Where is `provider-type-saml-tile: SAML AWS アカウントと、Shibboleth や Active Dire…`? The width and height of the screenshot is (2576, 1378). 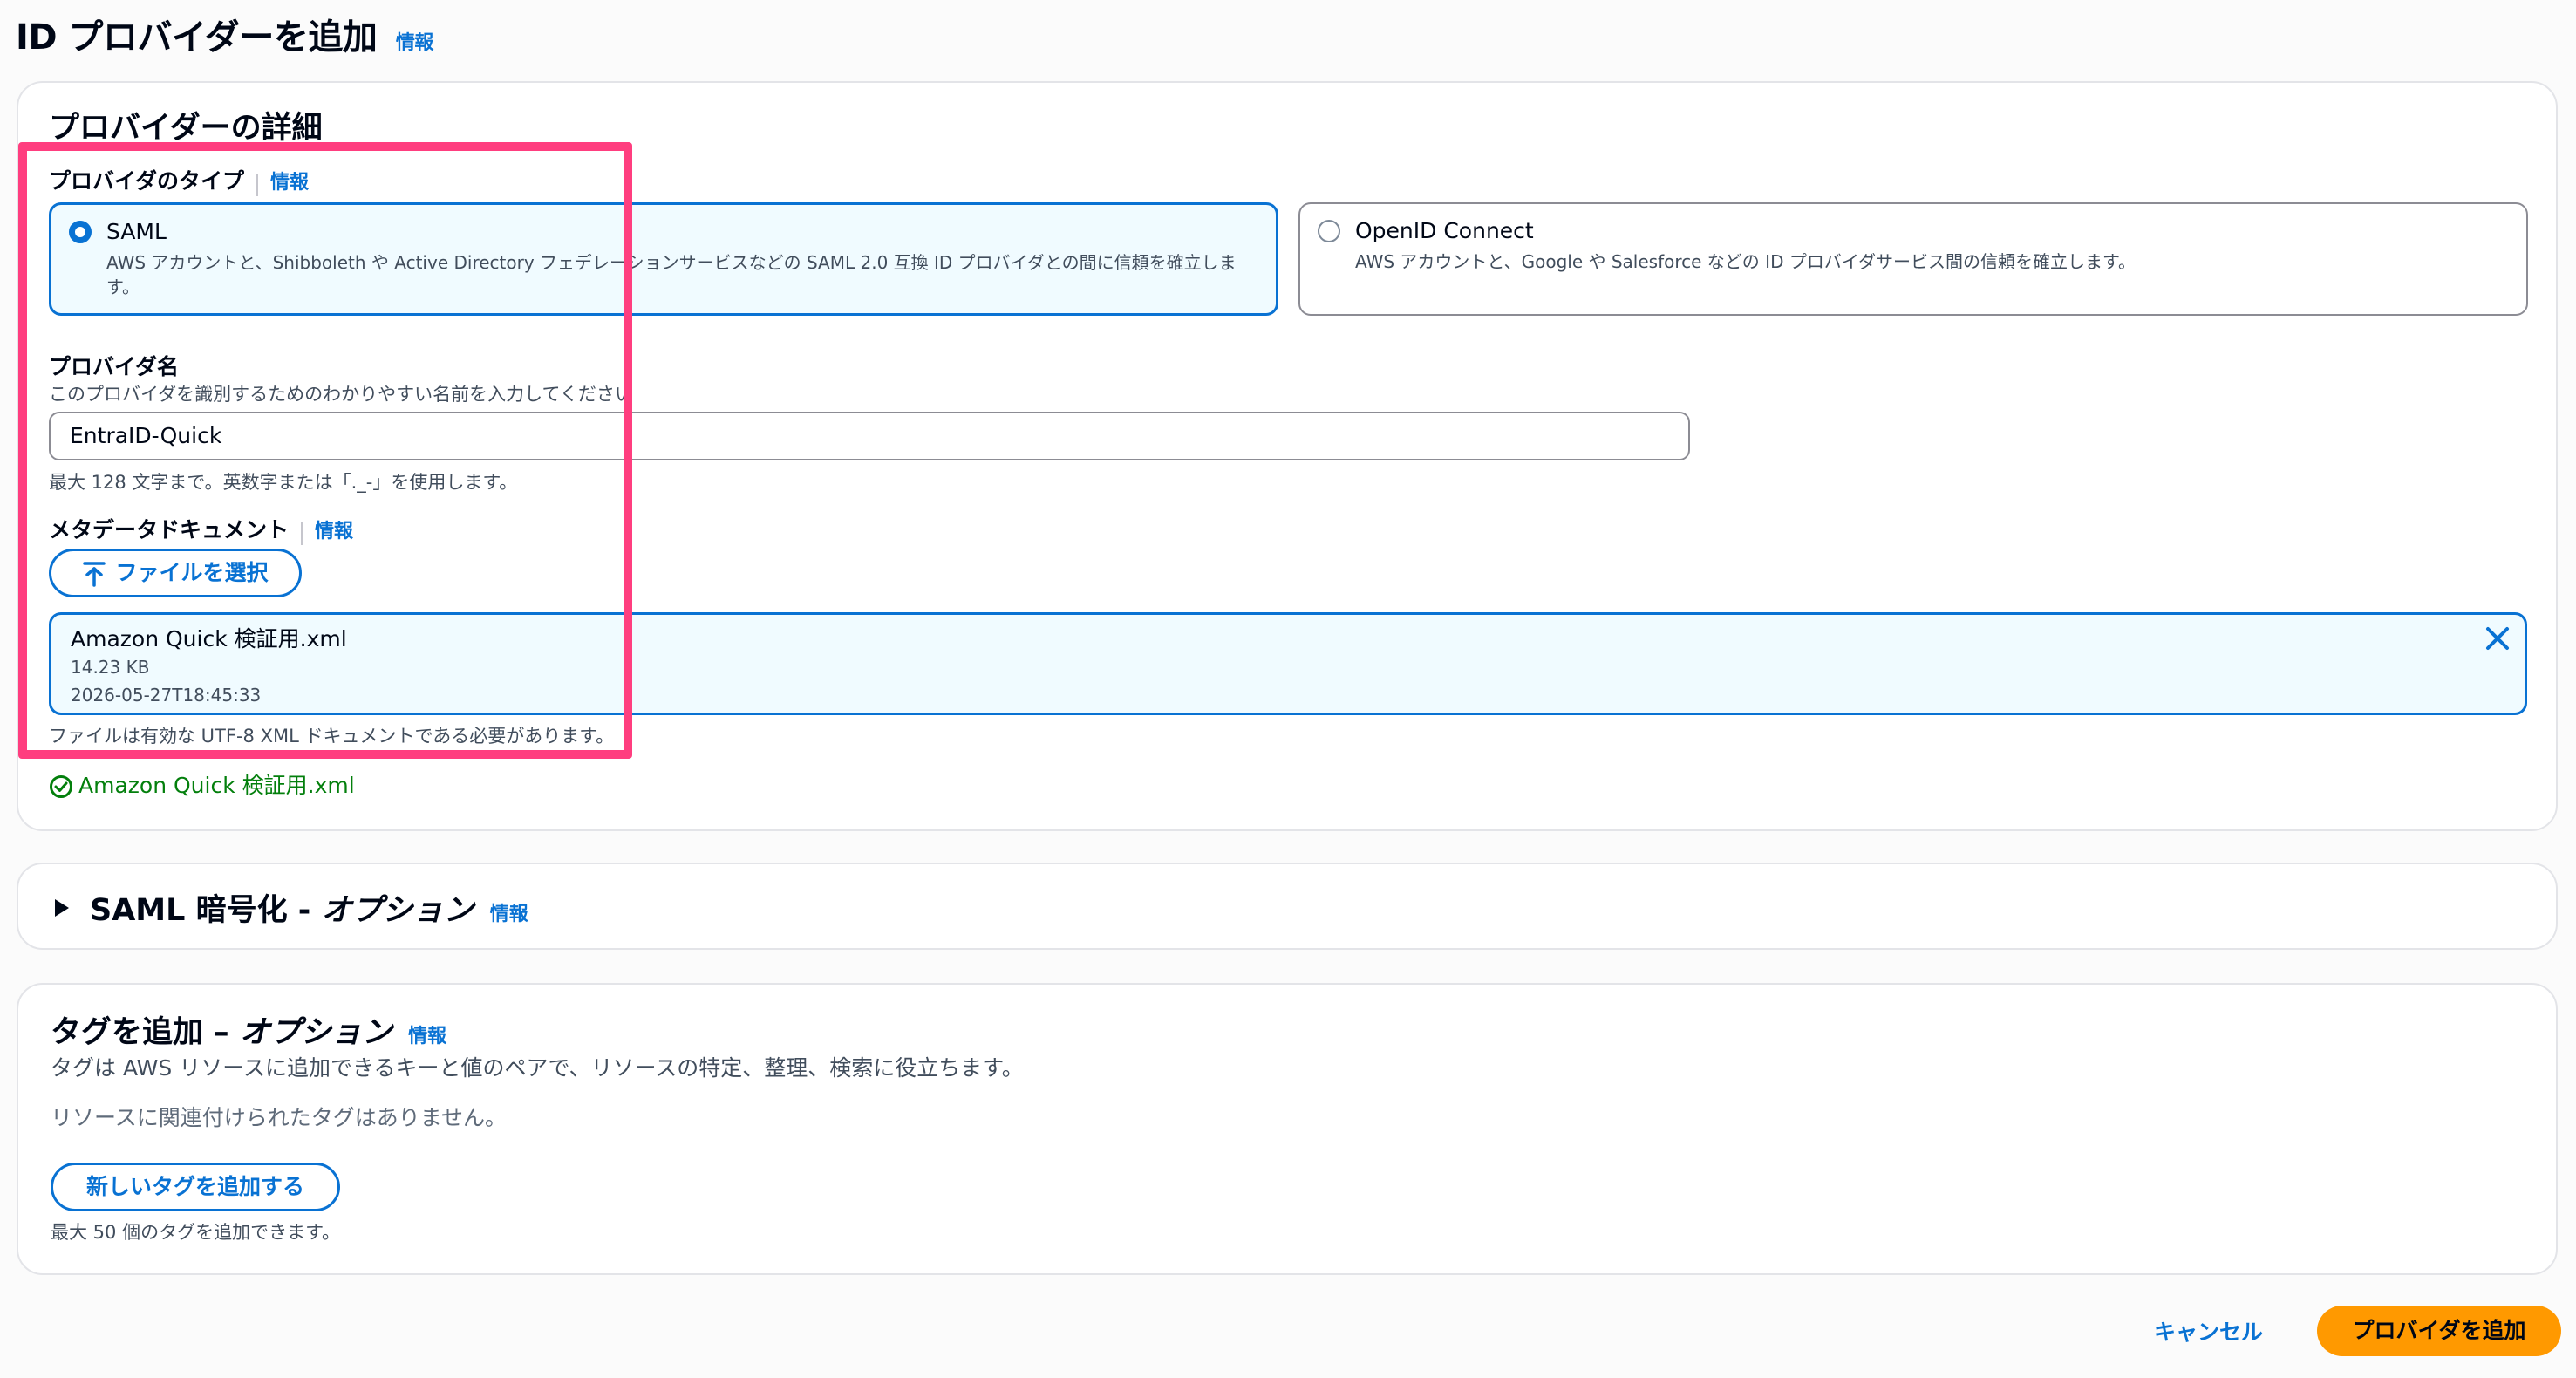 provider-type-saml-tile: SAML AWS アカウントと、Shibboleth や Active Dire… is located at coordinates (664, 259).